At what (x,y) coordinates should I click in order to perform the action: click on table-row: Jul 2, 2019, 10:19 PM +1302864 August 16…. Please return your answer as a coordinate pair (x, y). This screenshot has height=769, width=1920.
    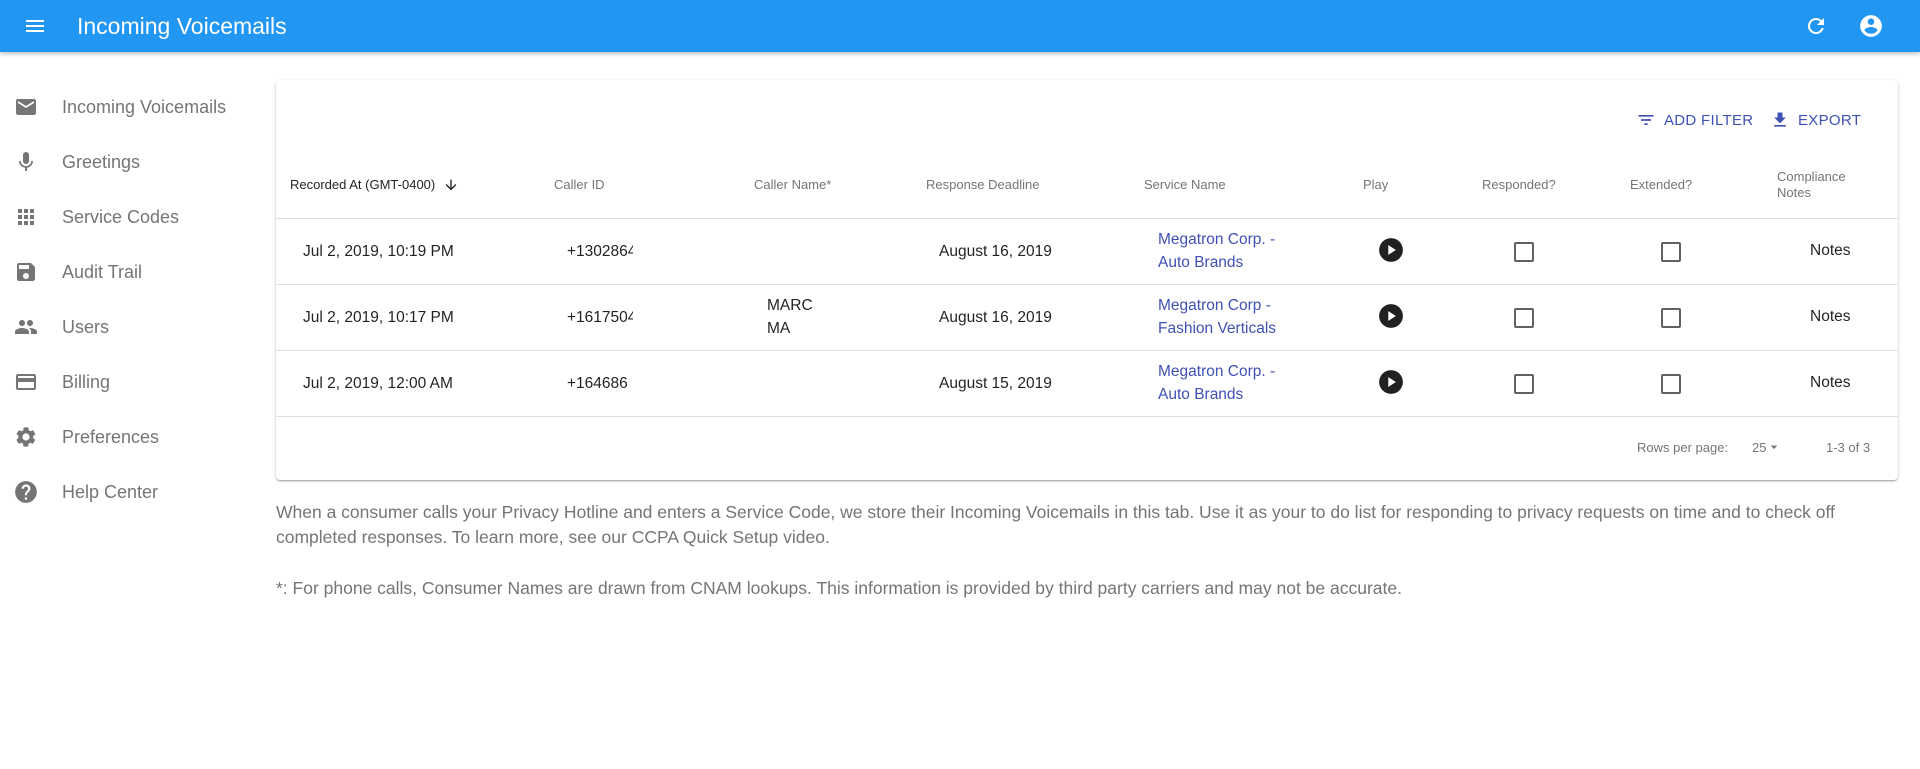
    Looking at the image, I should click on (1087, 252).